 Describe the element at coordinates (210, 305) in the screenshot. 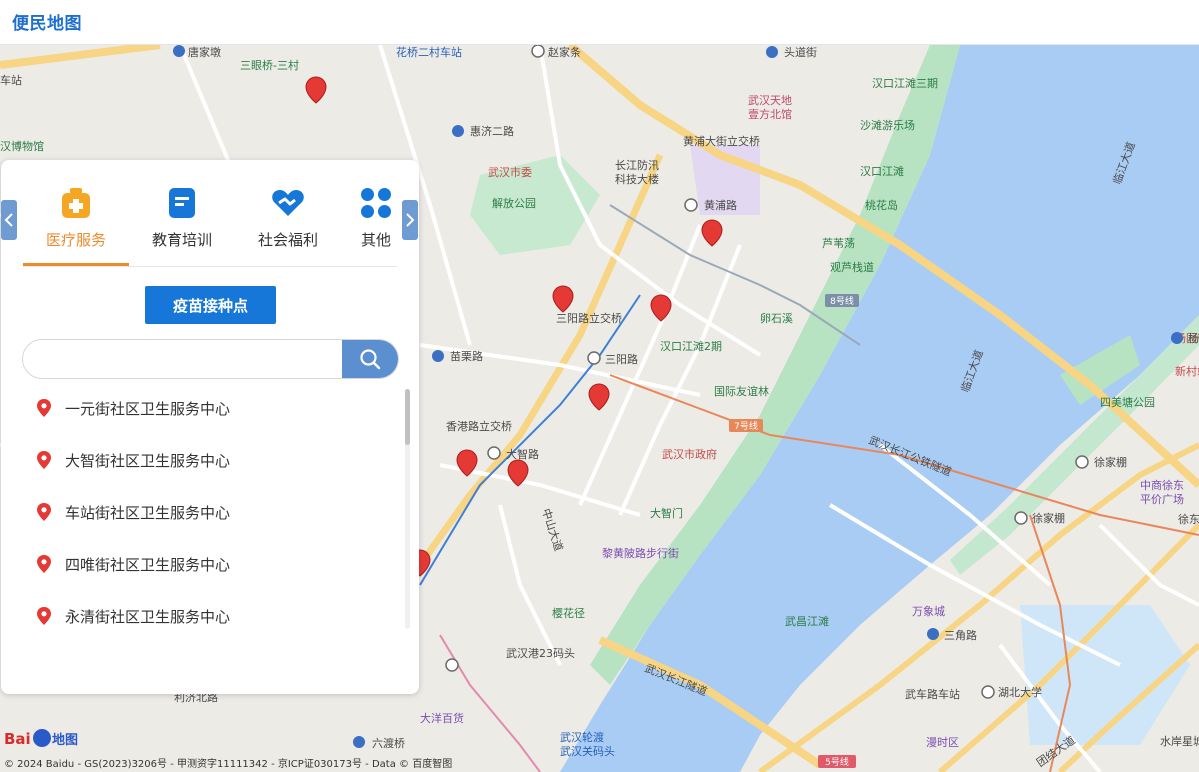

I see `vaccination-site-button: 疫苗接种点` at that location.